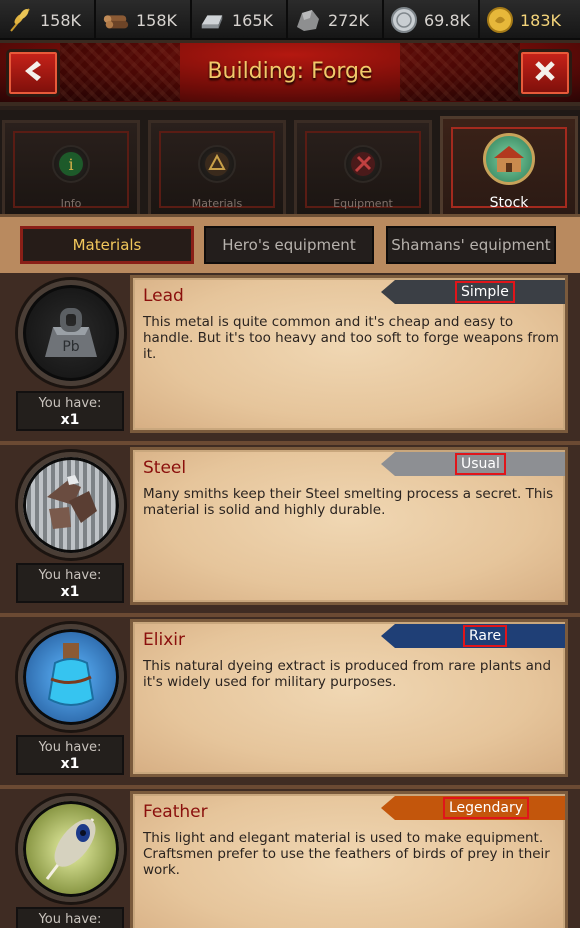 The image size is (580, 928). Describe the element at coordinates (404, 20) in the screenshot. I see `silver-coin-icon` at that location.